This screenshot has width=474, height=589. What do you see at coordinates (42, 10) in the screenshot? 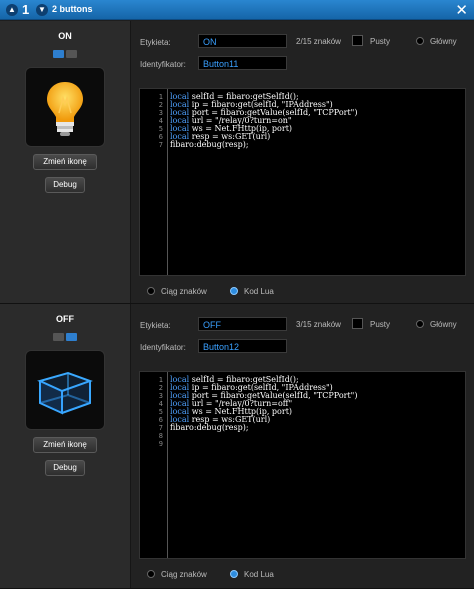
I see `arrow-down-icon: ▼` at bounding box center [42, 10].